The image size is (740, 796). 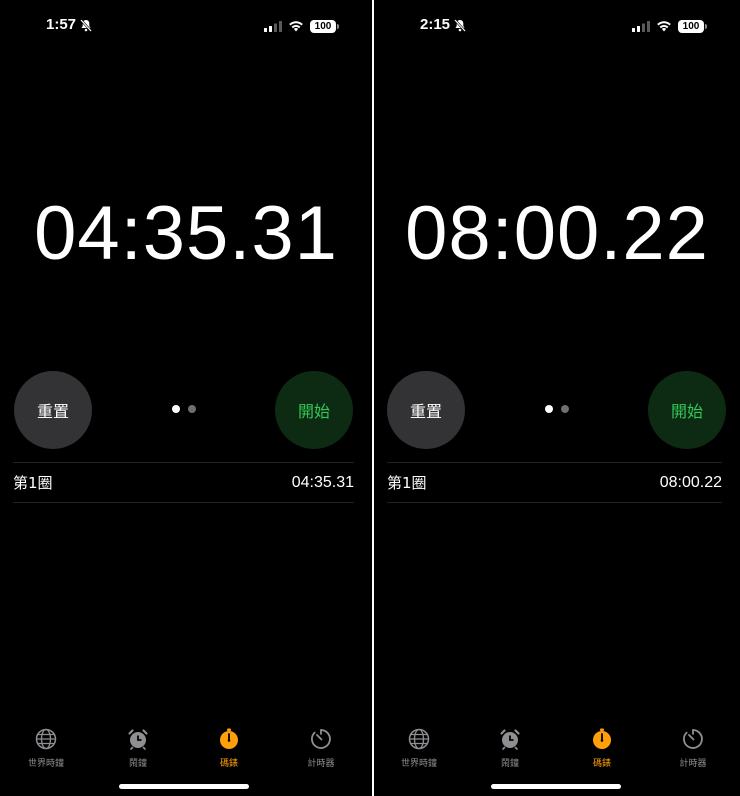 I want to click on status-time: 1:57, so click(x=61, y=24).